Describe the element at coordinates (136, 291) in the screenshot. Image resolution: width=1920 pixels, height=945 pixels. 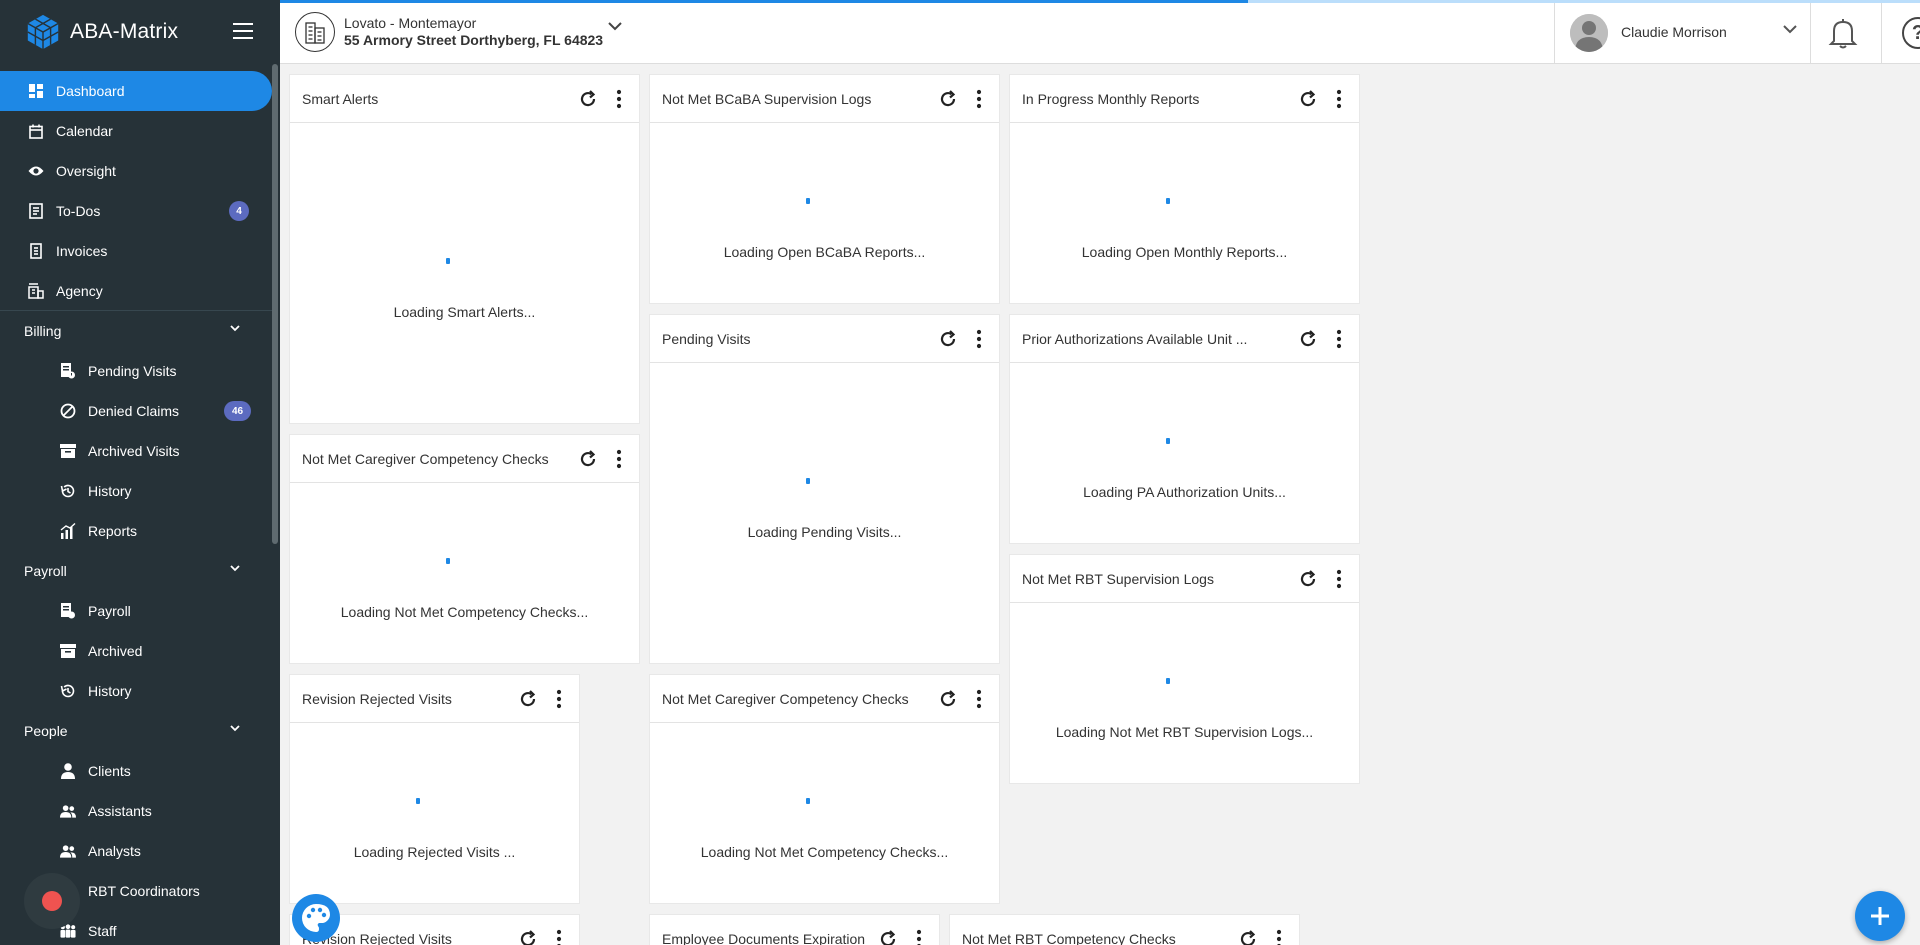
I see `sidebar-item-agency: Agency` at that location.